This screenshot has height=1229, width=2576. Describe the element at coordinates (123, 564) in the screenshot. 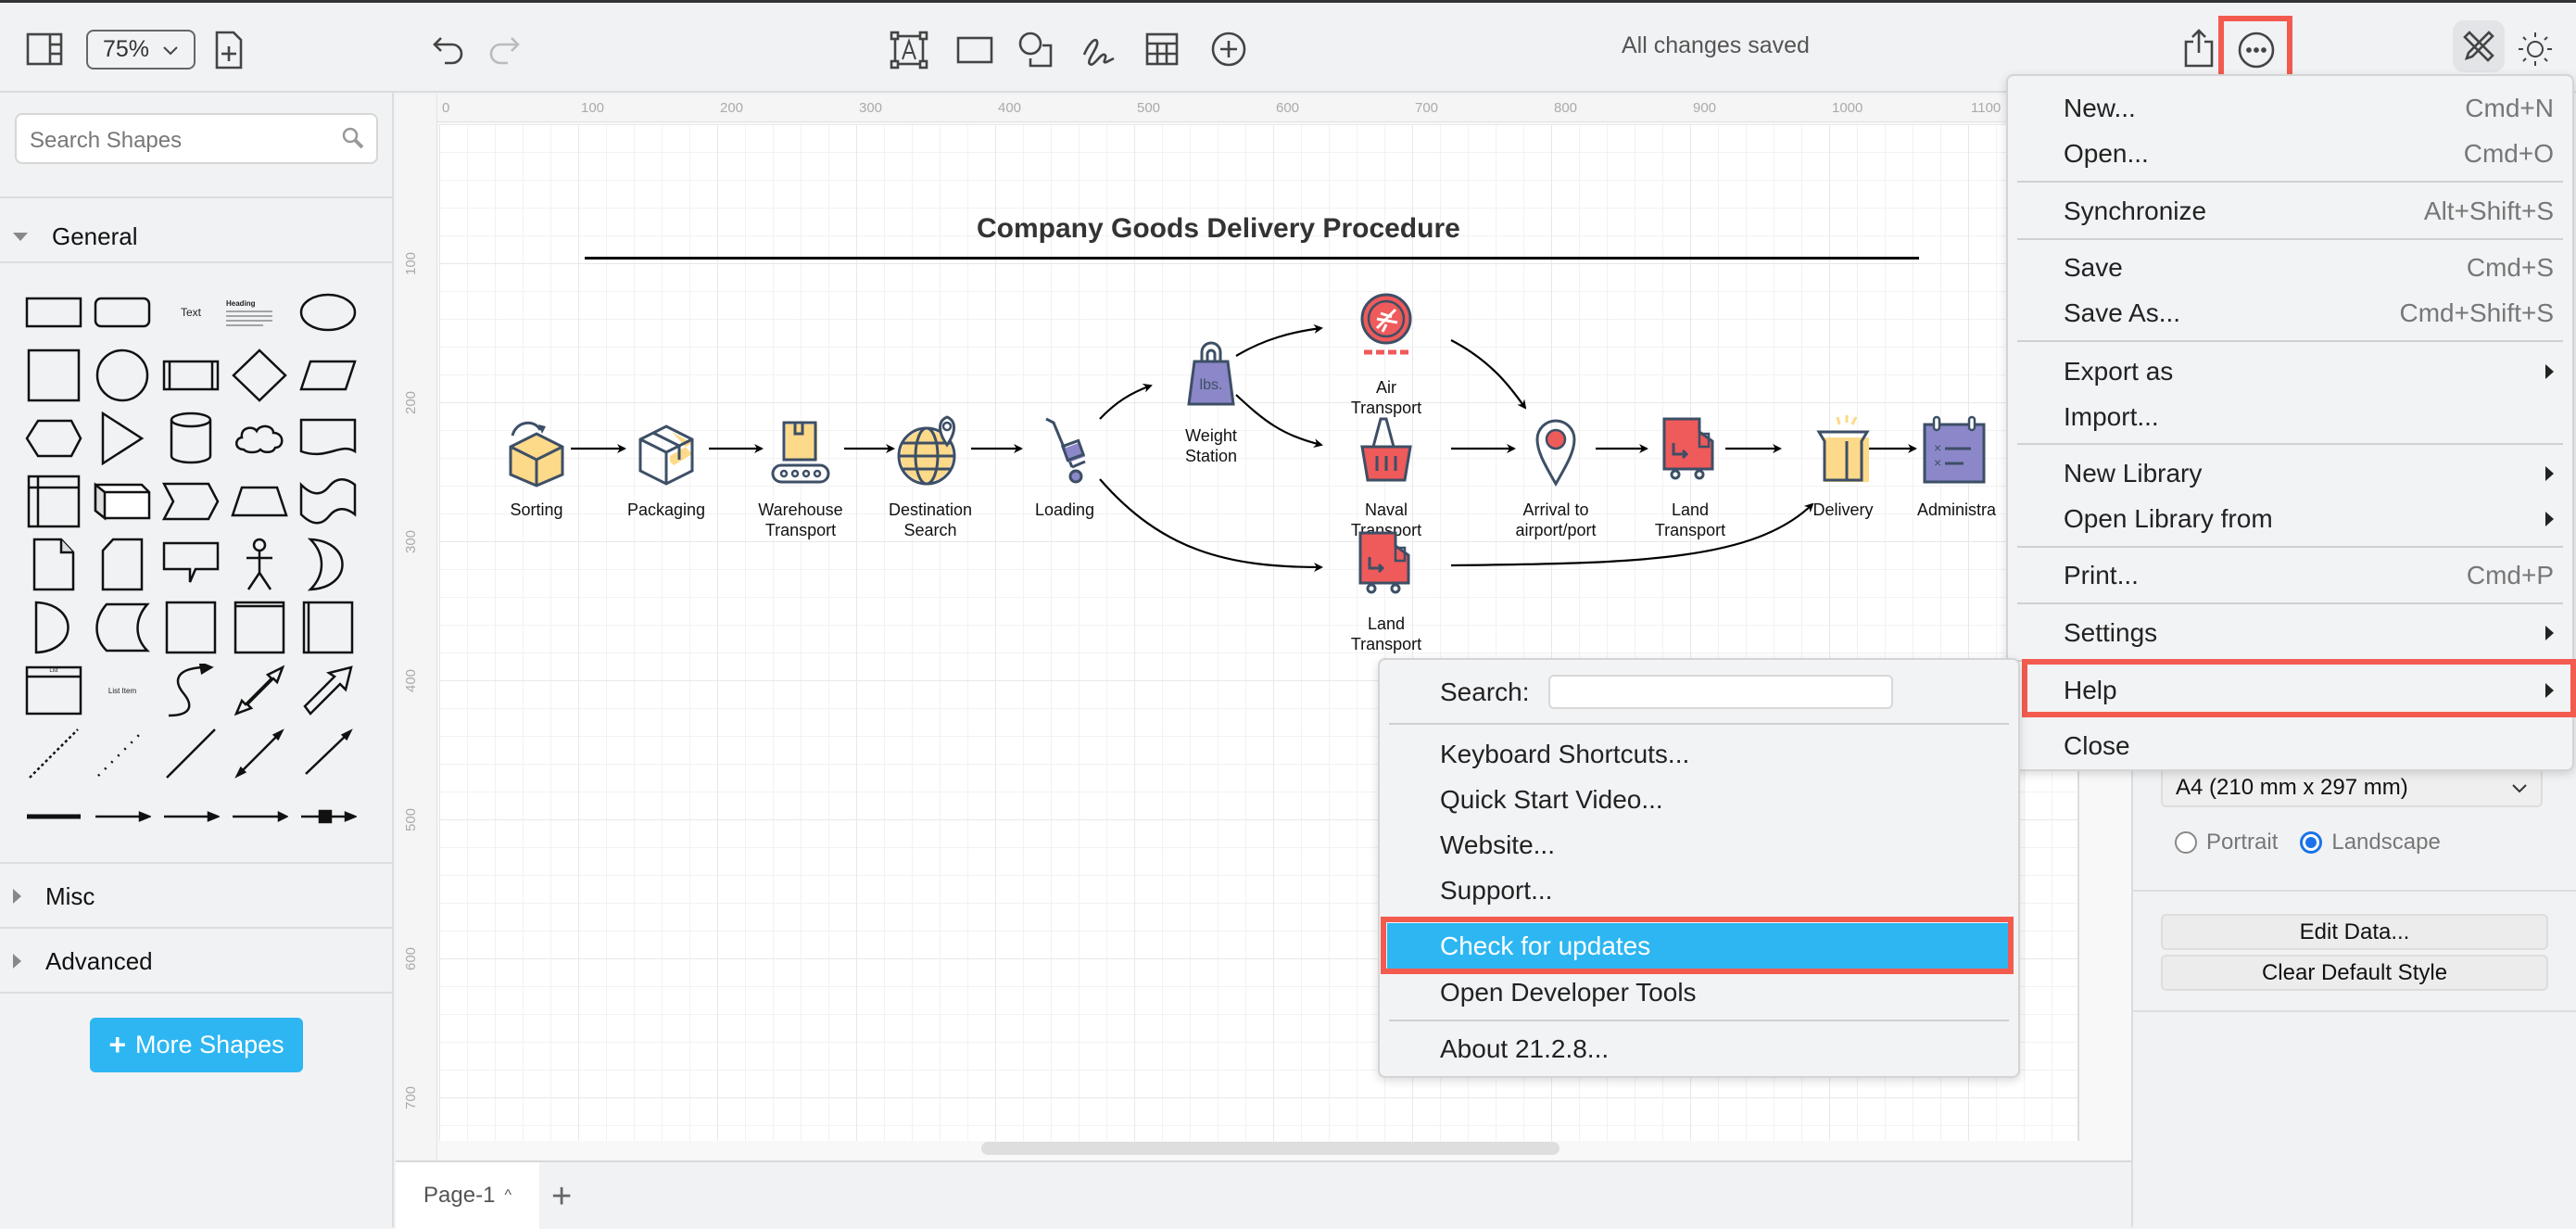

I see `shape-card` at that location.